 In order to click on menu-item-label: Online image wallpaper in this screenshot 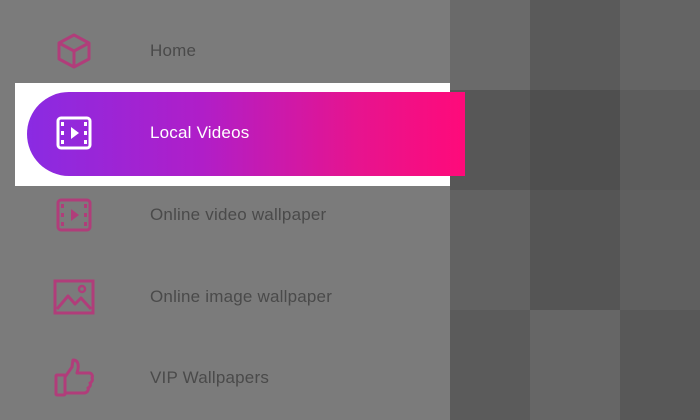, I will do `click(241, 296)`.